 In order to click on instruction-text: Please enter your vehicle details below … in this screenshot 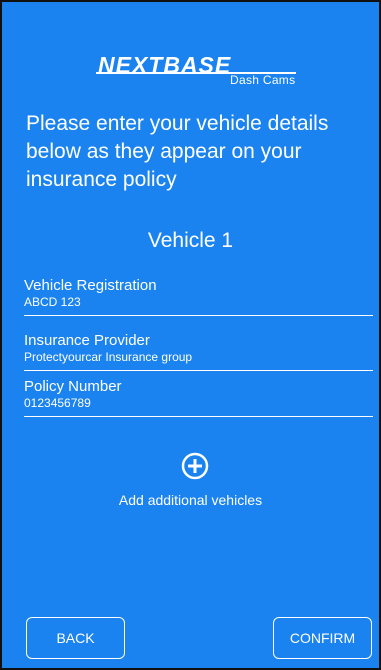, I will do `click(177, 151)`.